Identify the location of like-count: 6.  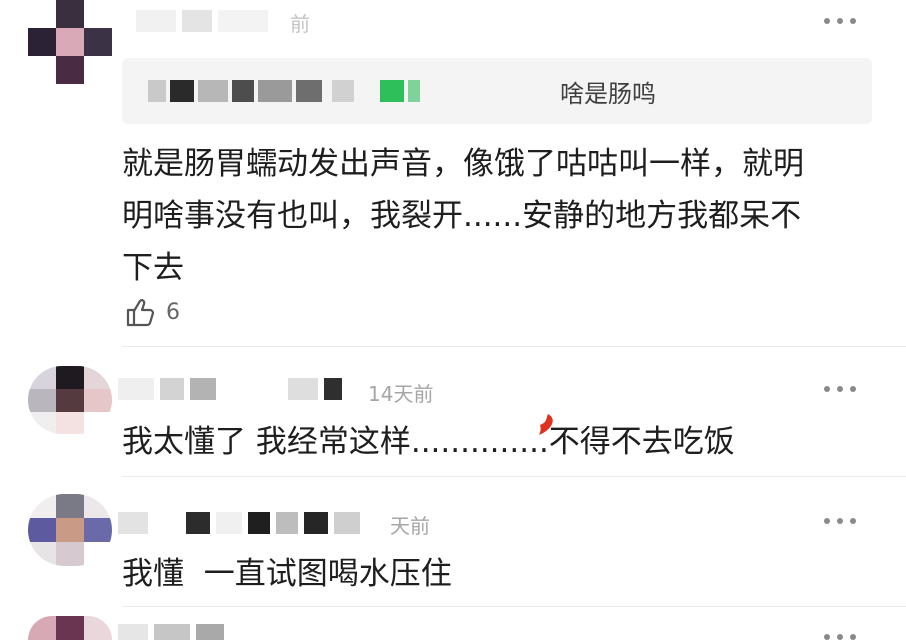
(173, 312).